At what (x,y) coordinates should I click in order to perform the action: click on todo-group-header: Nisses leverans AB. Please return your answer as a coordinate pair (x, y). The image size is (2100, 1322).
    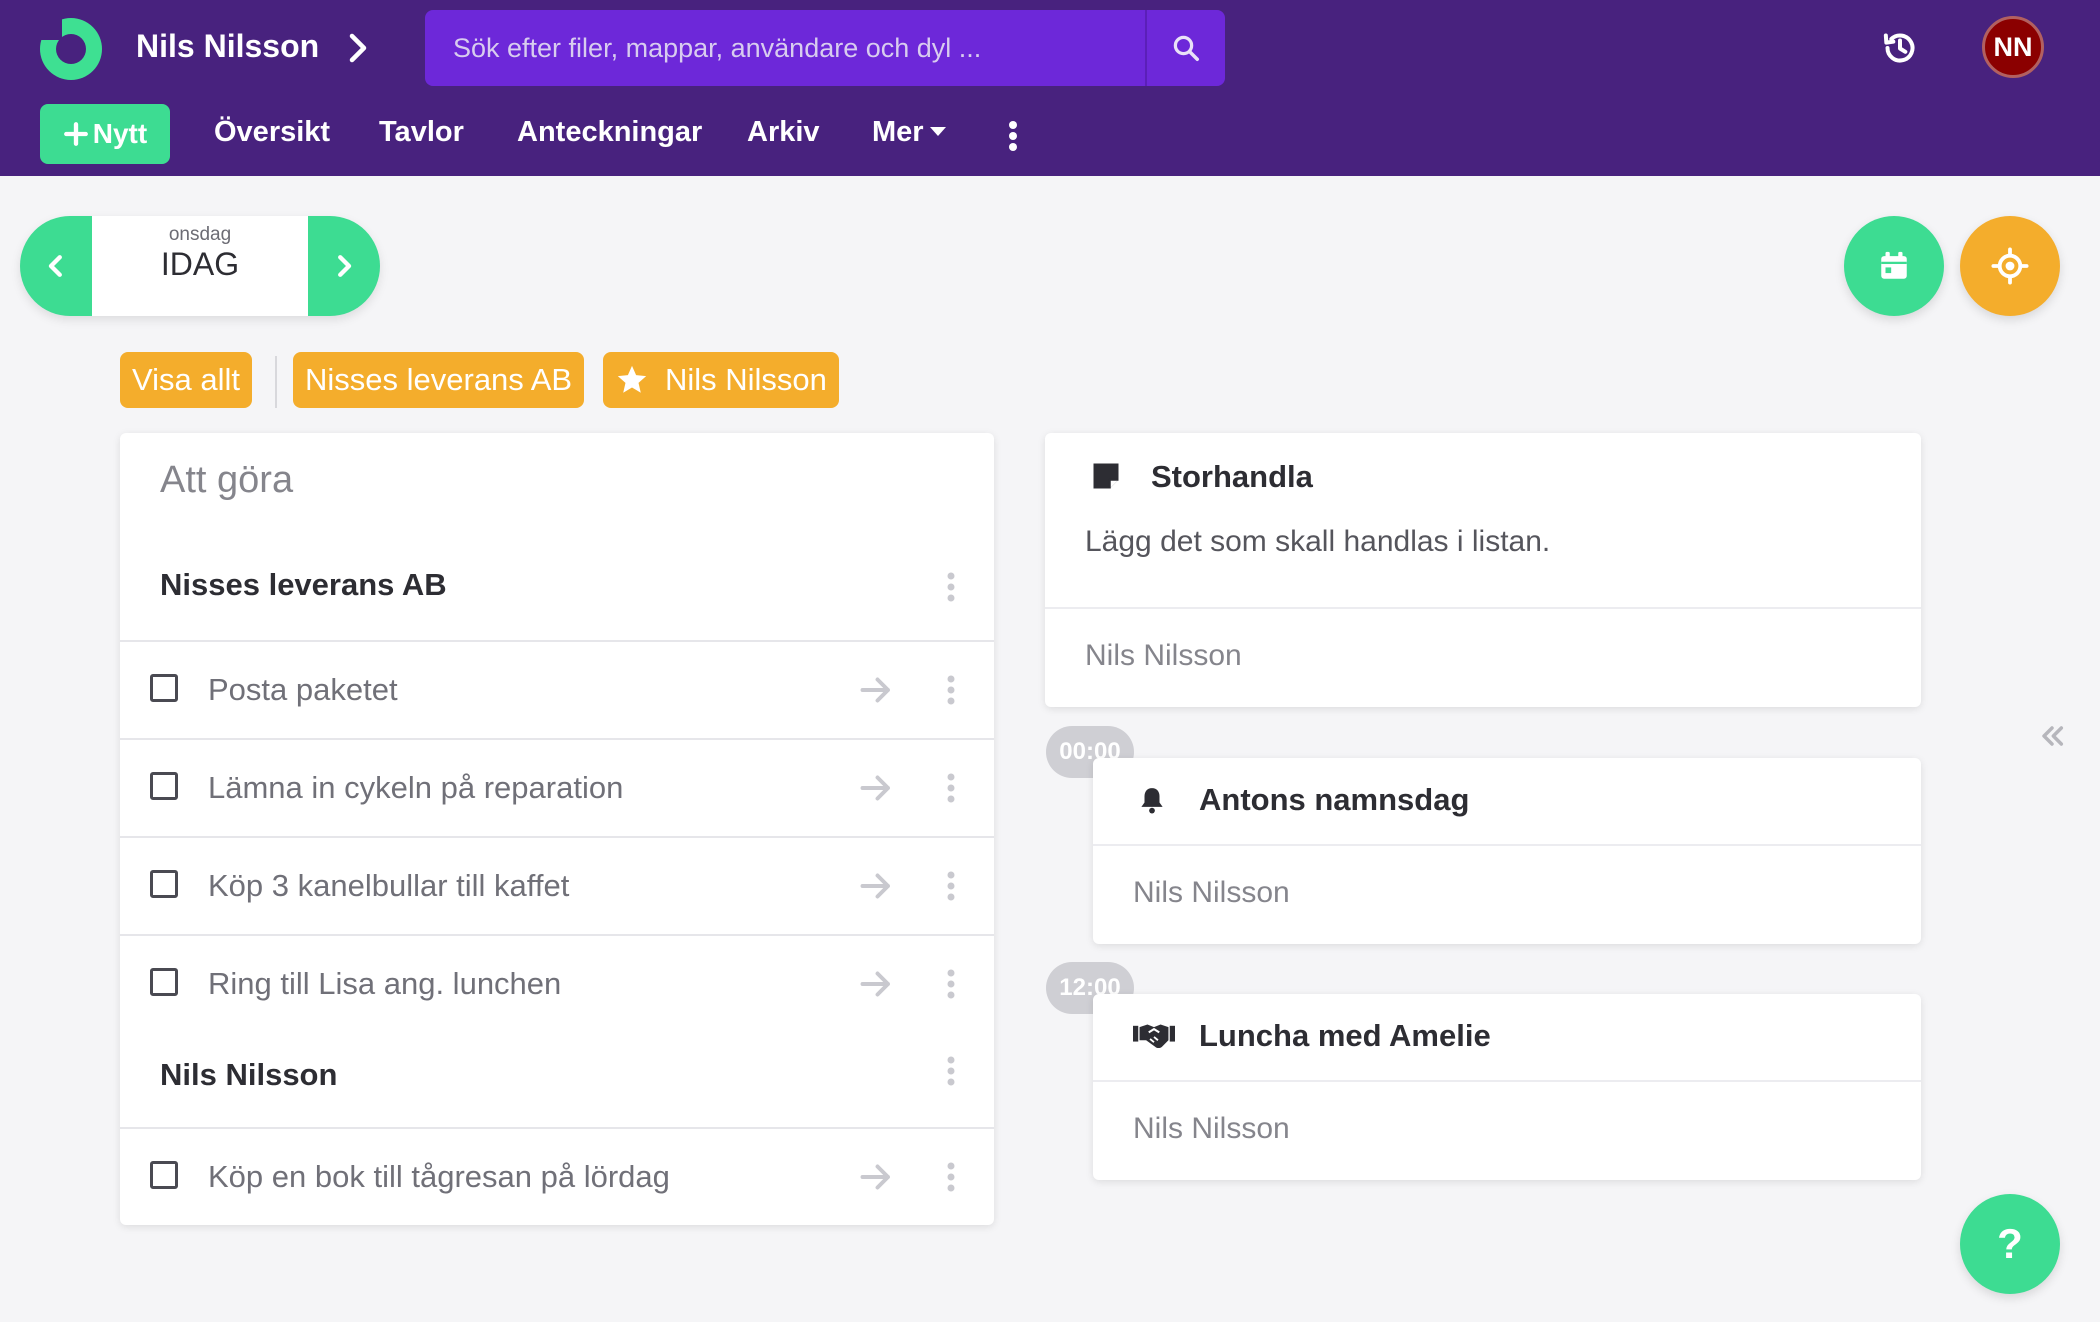
    Looking at the image, I should click on (557, 586).